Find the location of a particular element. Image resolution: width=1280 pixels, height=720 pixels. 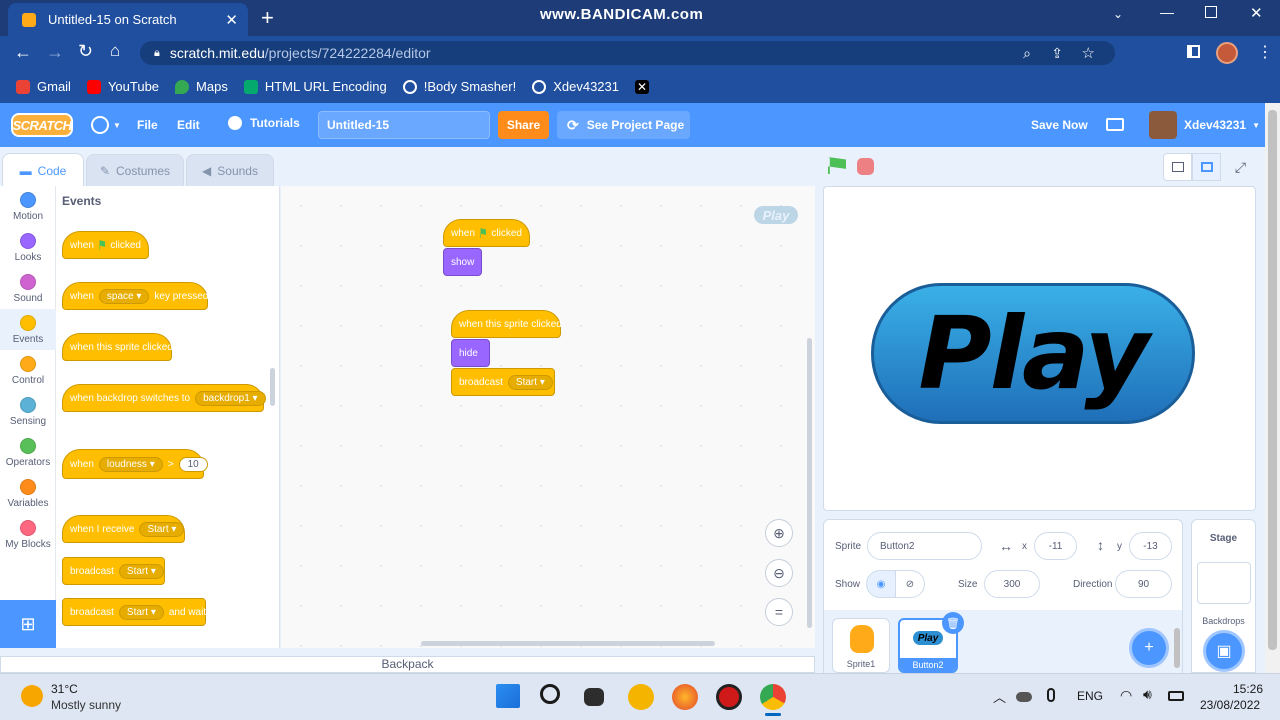

backpack-bar: Backpack is located at coordinates (407, 664).